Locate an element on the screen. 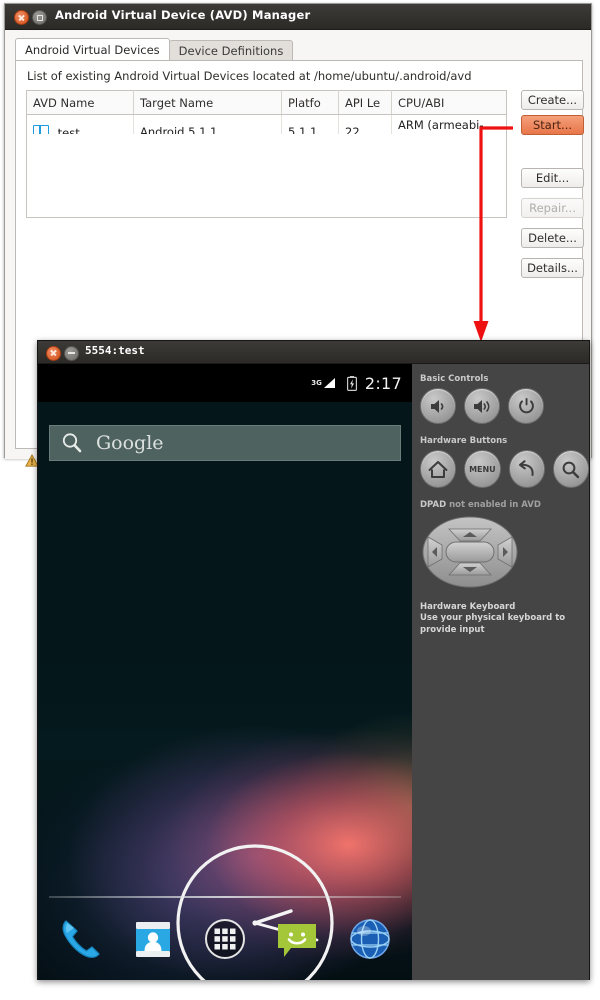 This screenshot has height=1000, width=600. messaging-icon is located at coordinates (297, 939).